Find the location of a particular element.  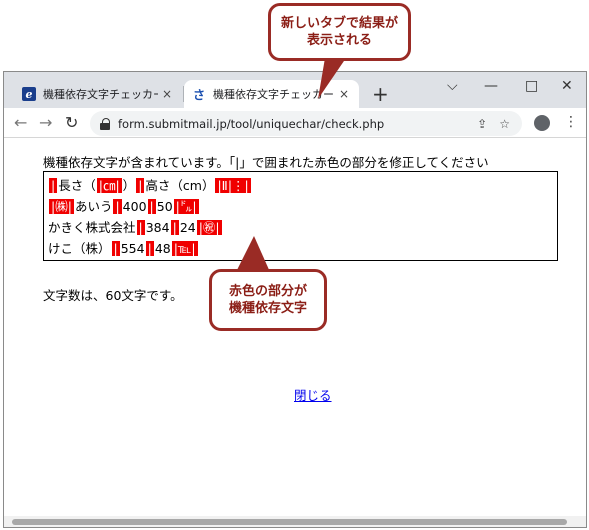

plain-text: かきく株式会社 is located at coordinates (92, 227).